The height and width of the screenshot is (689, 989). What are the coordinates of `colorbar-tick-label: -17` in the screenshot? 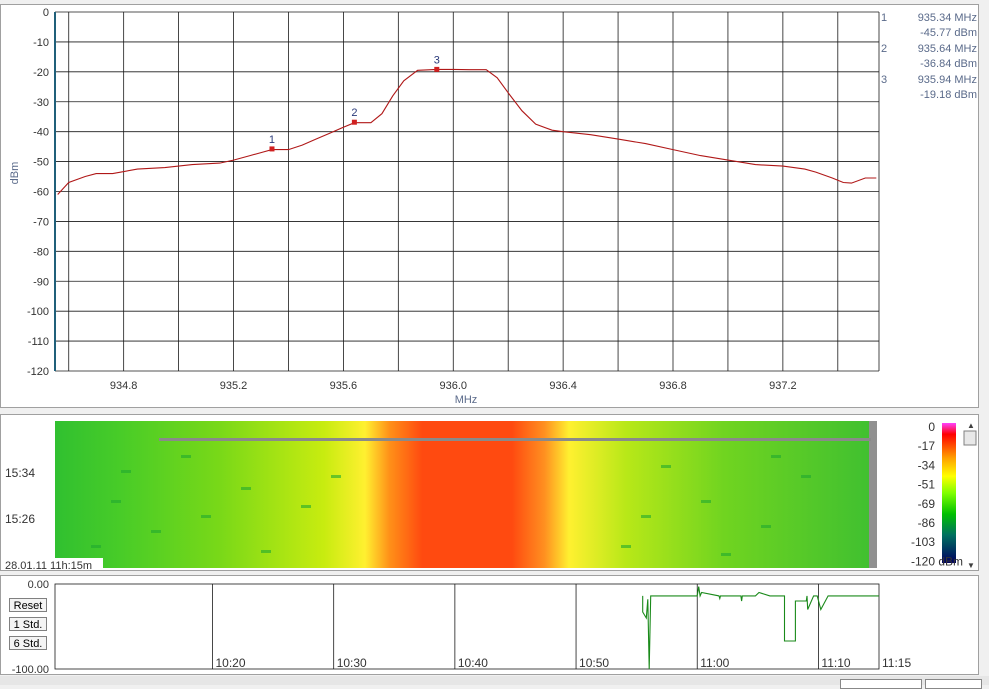 It's located at (927, 446).